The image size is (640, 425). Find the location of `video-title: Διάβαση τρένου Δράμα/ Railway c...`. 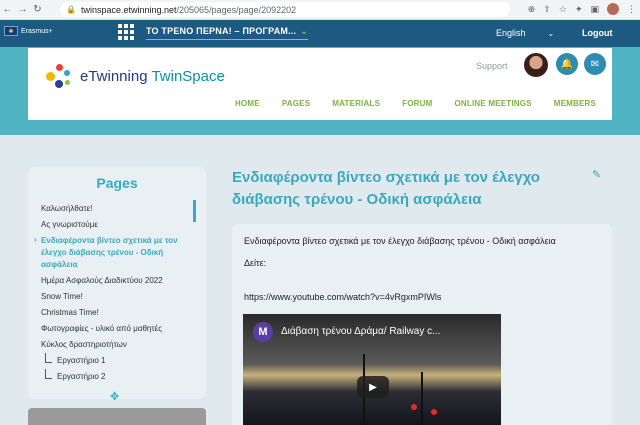

video-title: Διάβαση τρένου Δράμα/ Railway c... is located at coordinates (360, 331).